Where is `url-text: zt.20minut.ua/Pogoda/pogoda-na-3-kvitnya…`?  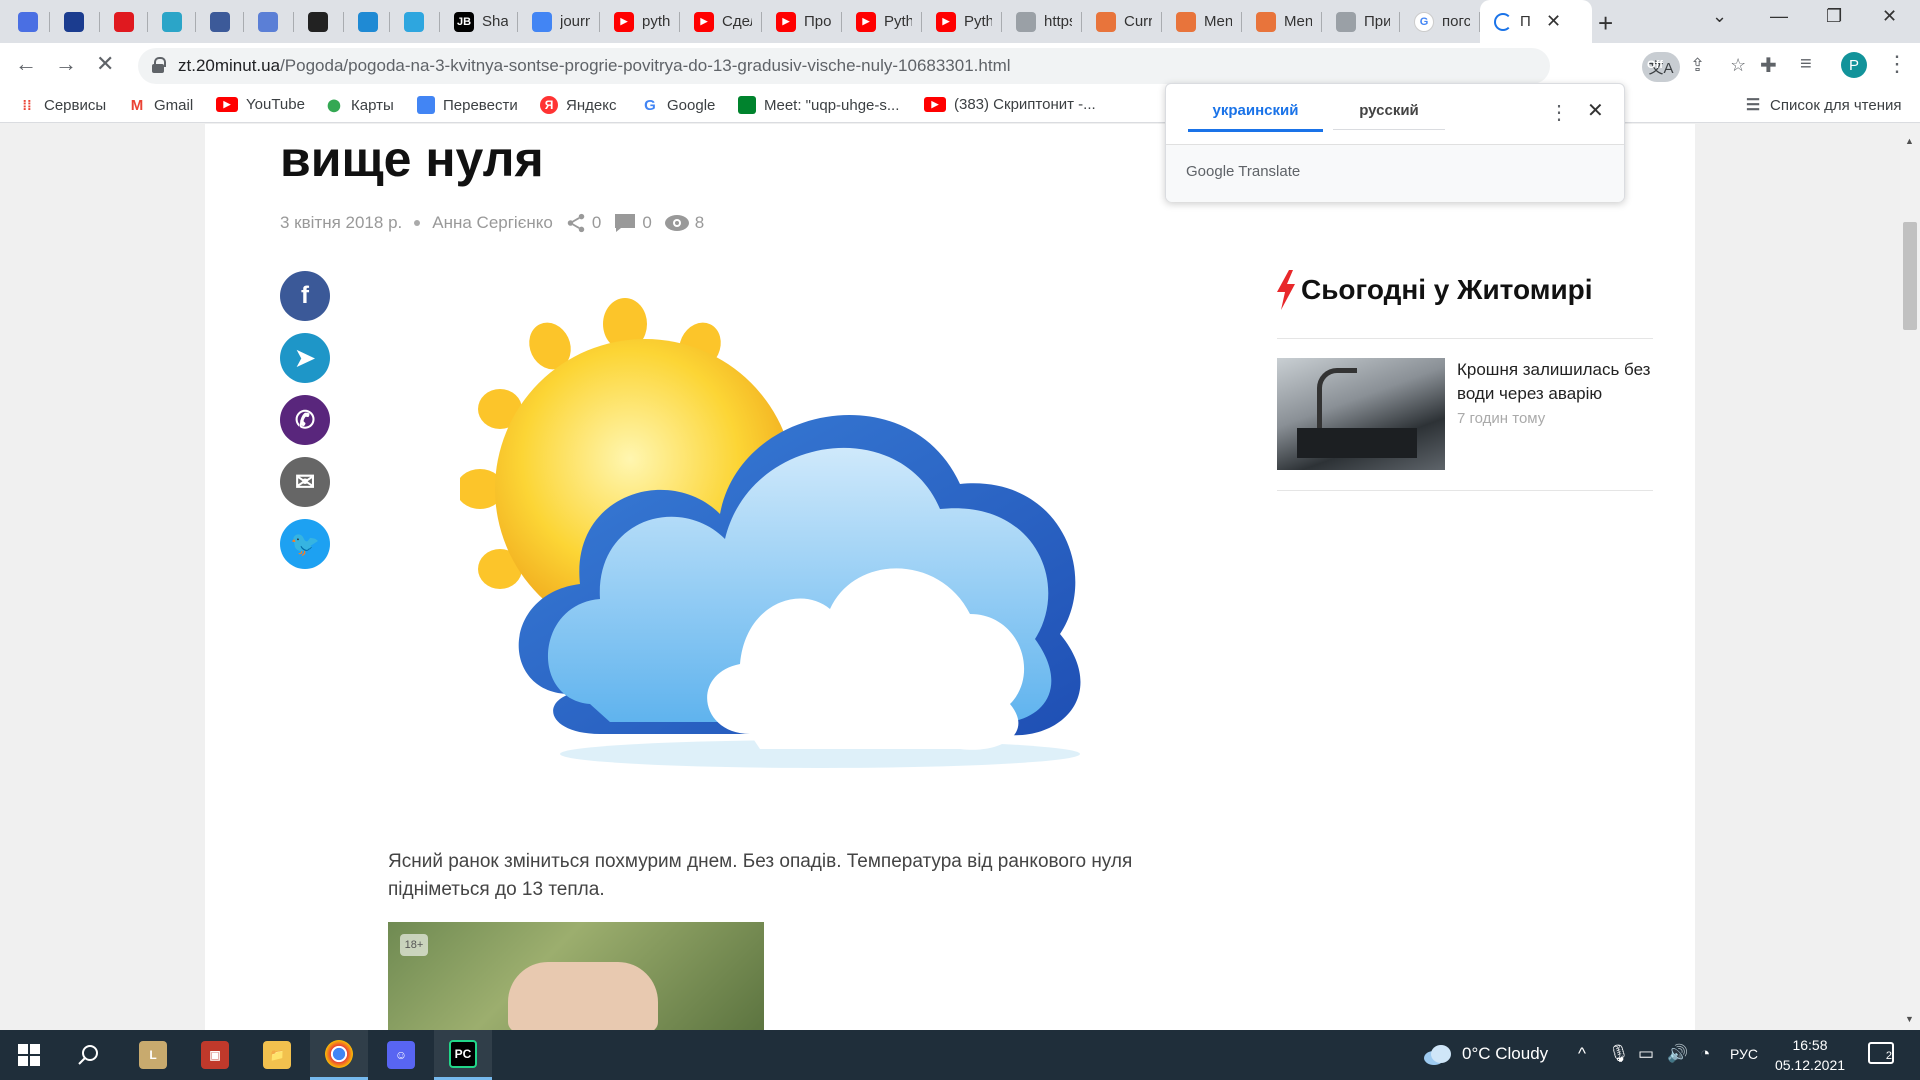
url-text: zt.20minut.ua/Pogoda/pogoda-na-3-kvitnya… is located at coordinates (594, 66).